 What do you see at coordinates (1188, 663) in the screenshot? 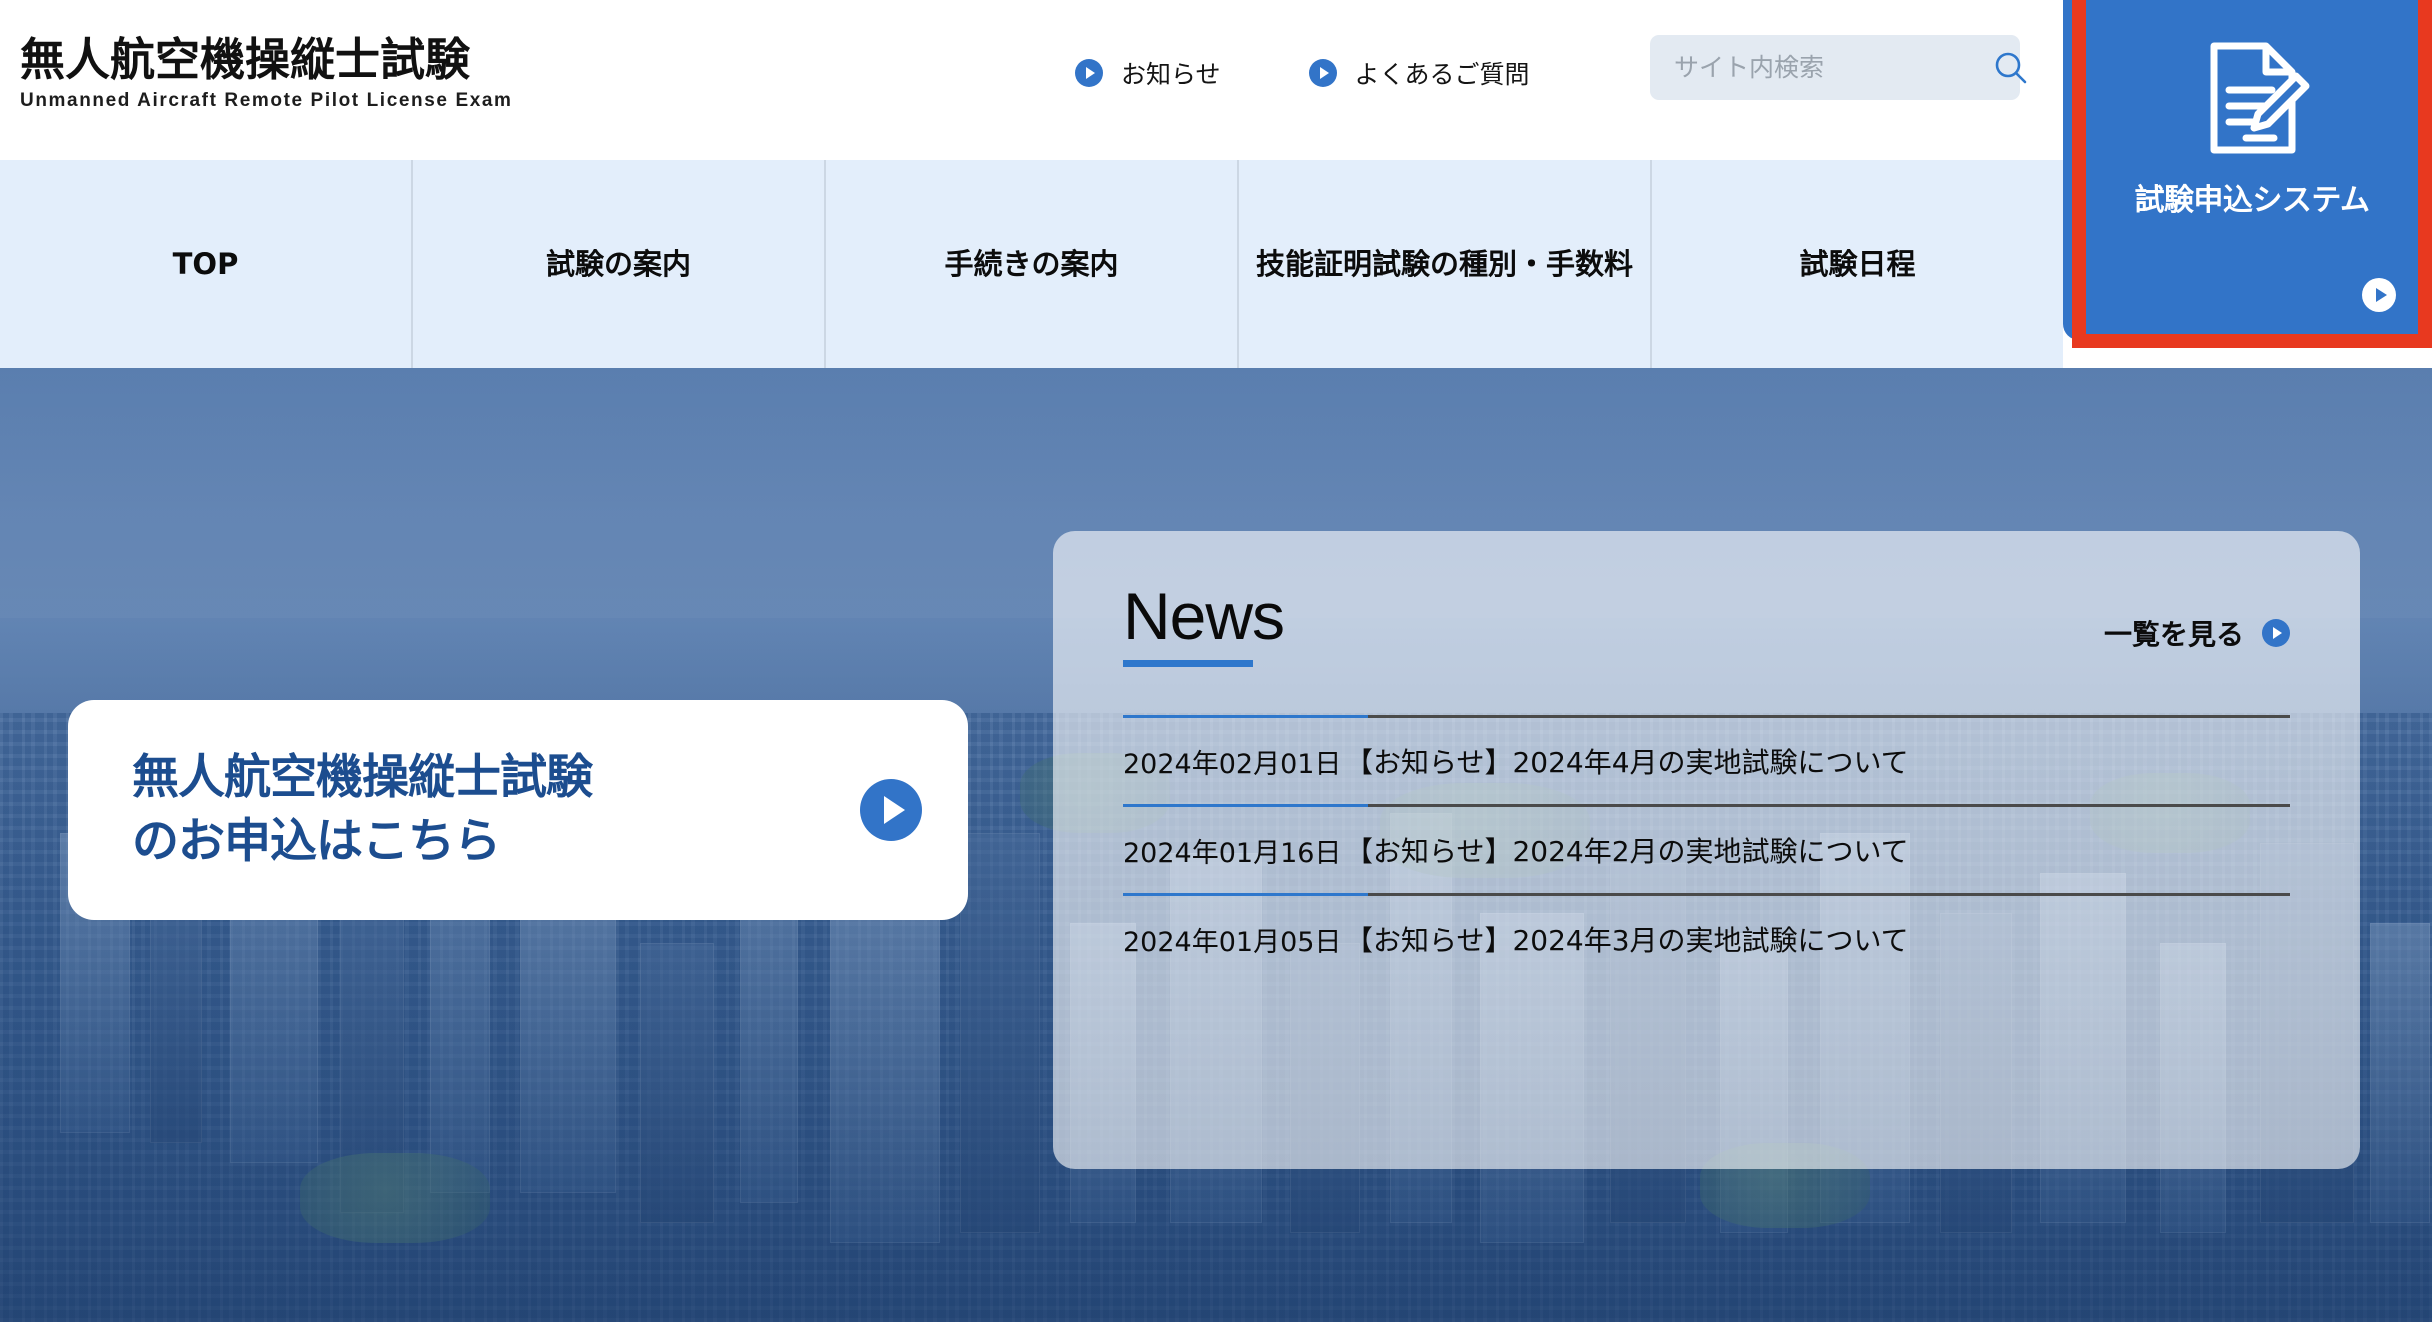
I see `news-title-underline` at bounding box center [1188, 663].